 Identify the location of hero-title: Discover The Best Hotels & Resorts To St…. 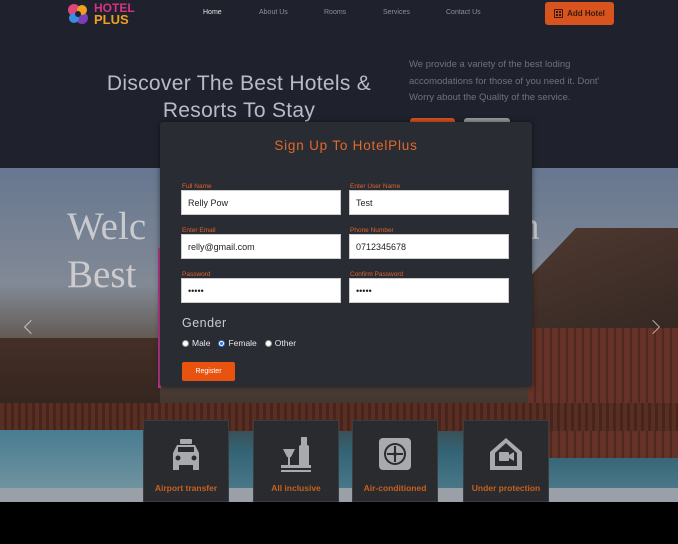
(239, 97).